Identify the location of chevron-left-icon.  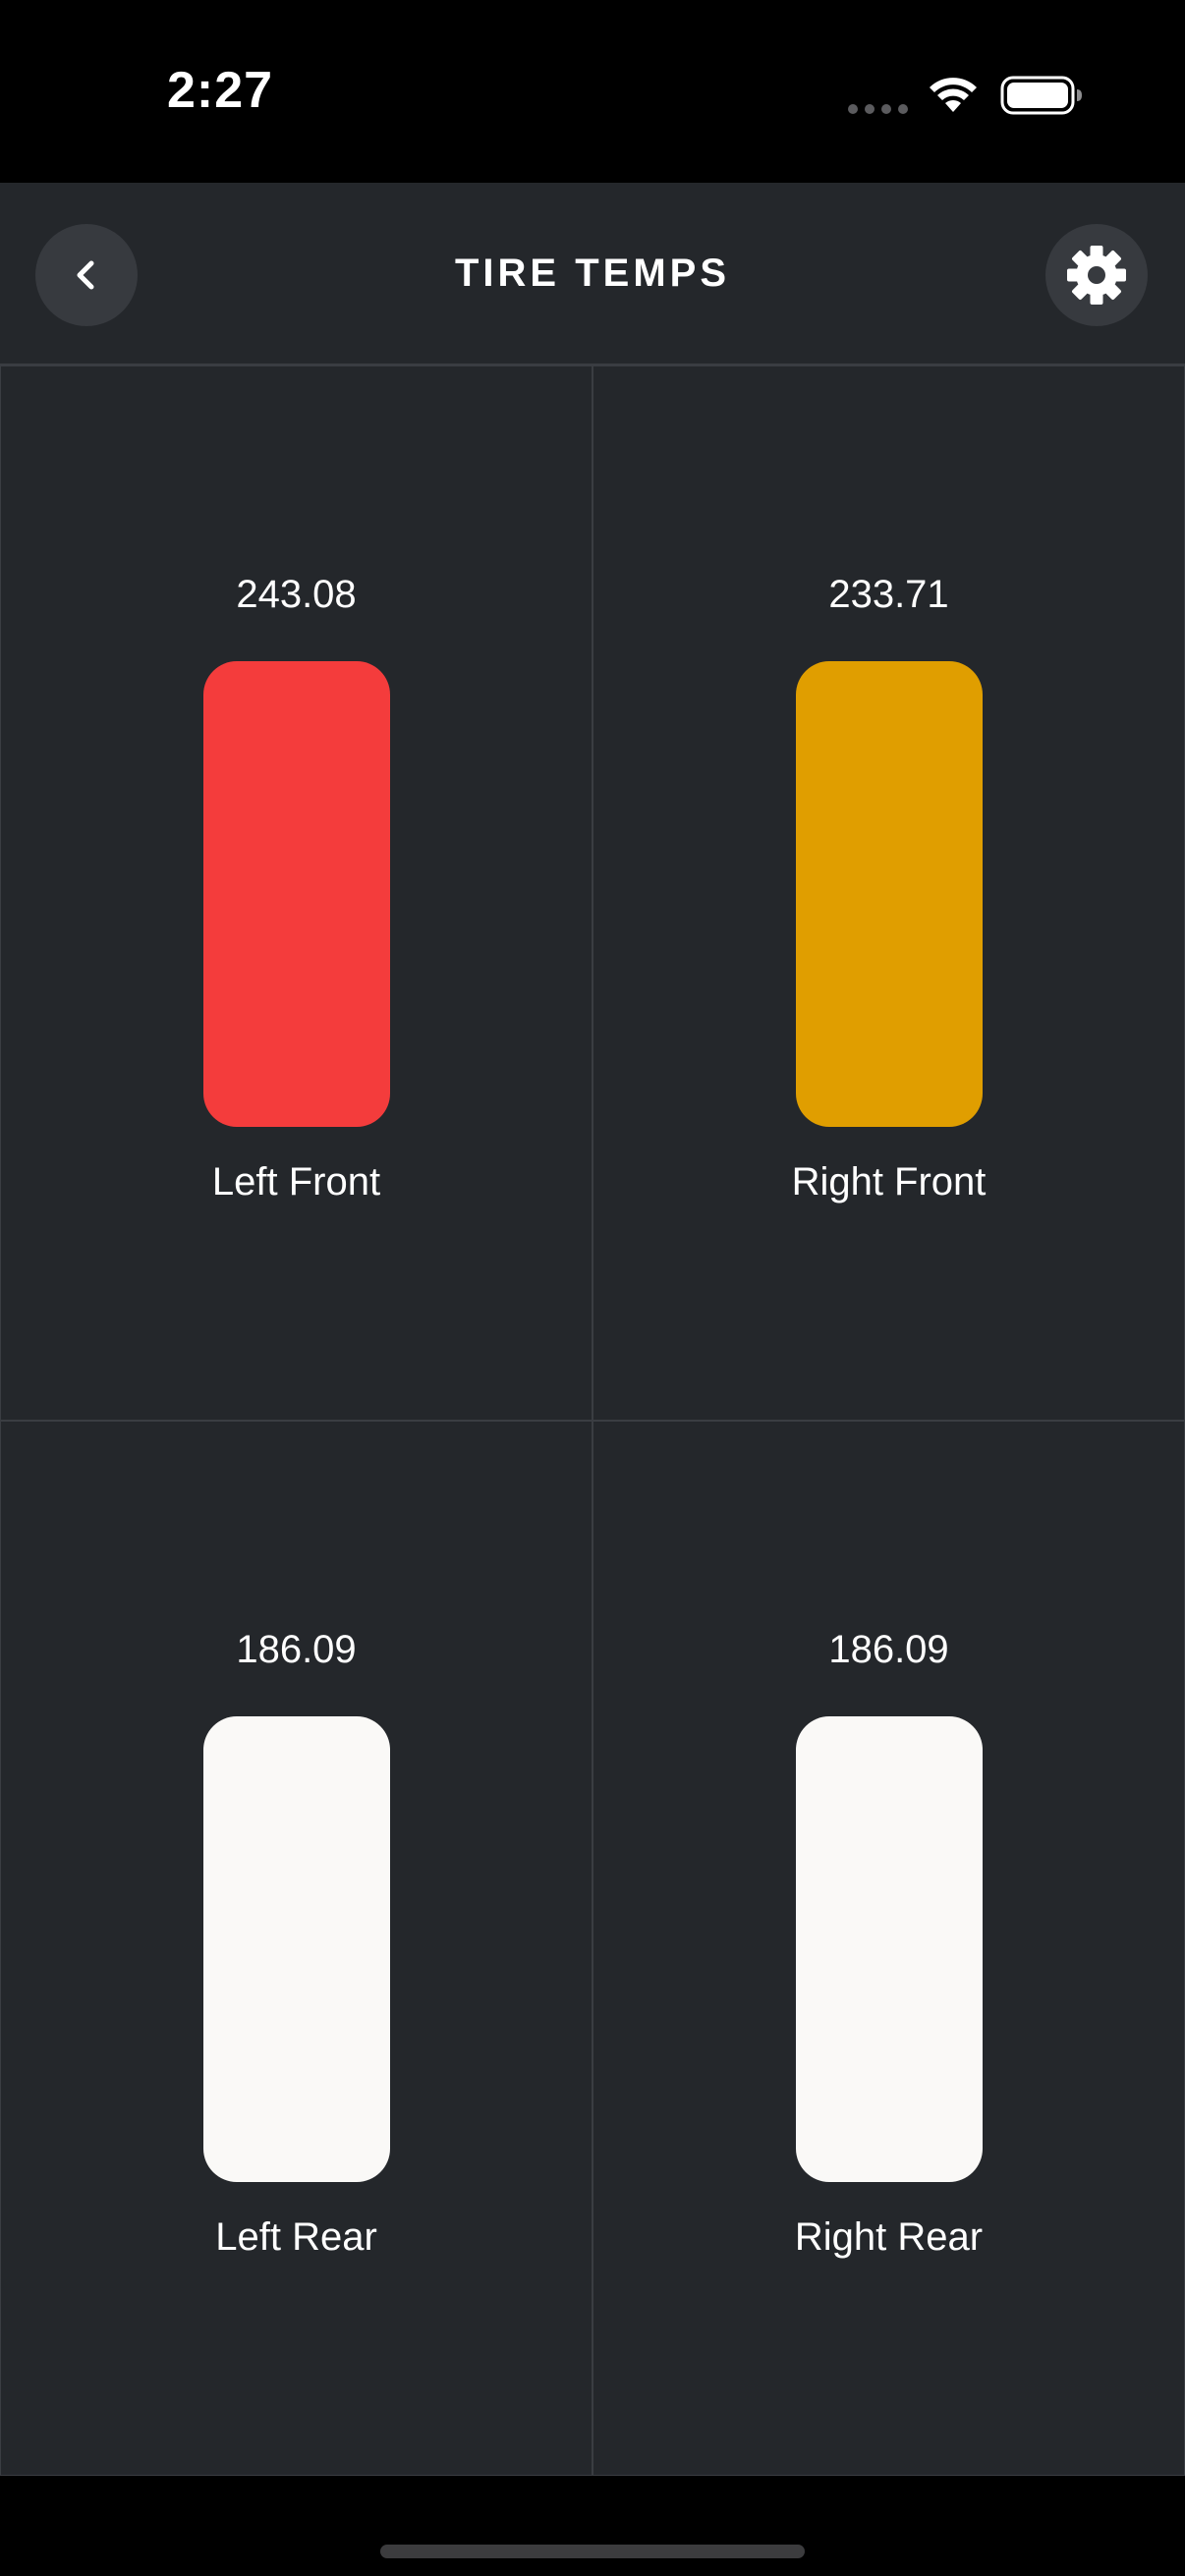
(85, 275).